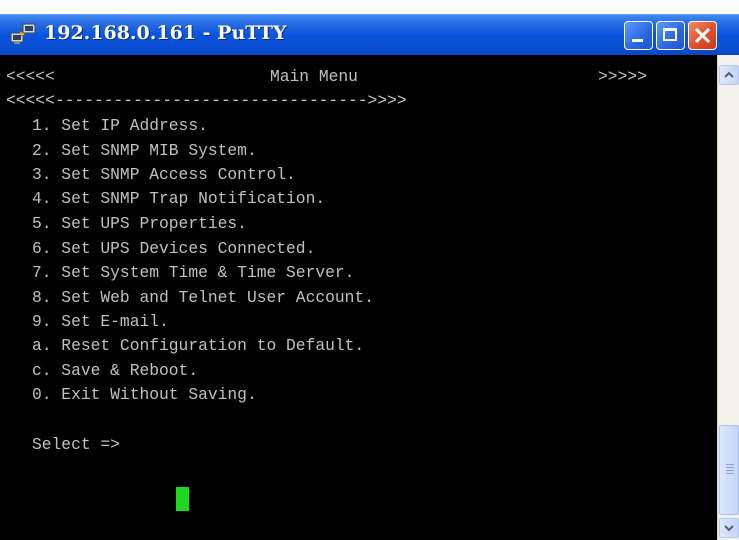  I want to click on menu-item: 6. Set UPS Devices Connected., so click(174, 248).